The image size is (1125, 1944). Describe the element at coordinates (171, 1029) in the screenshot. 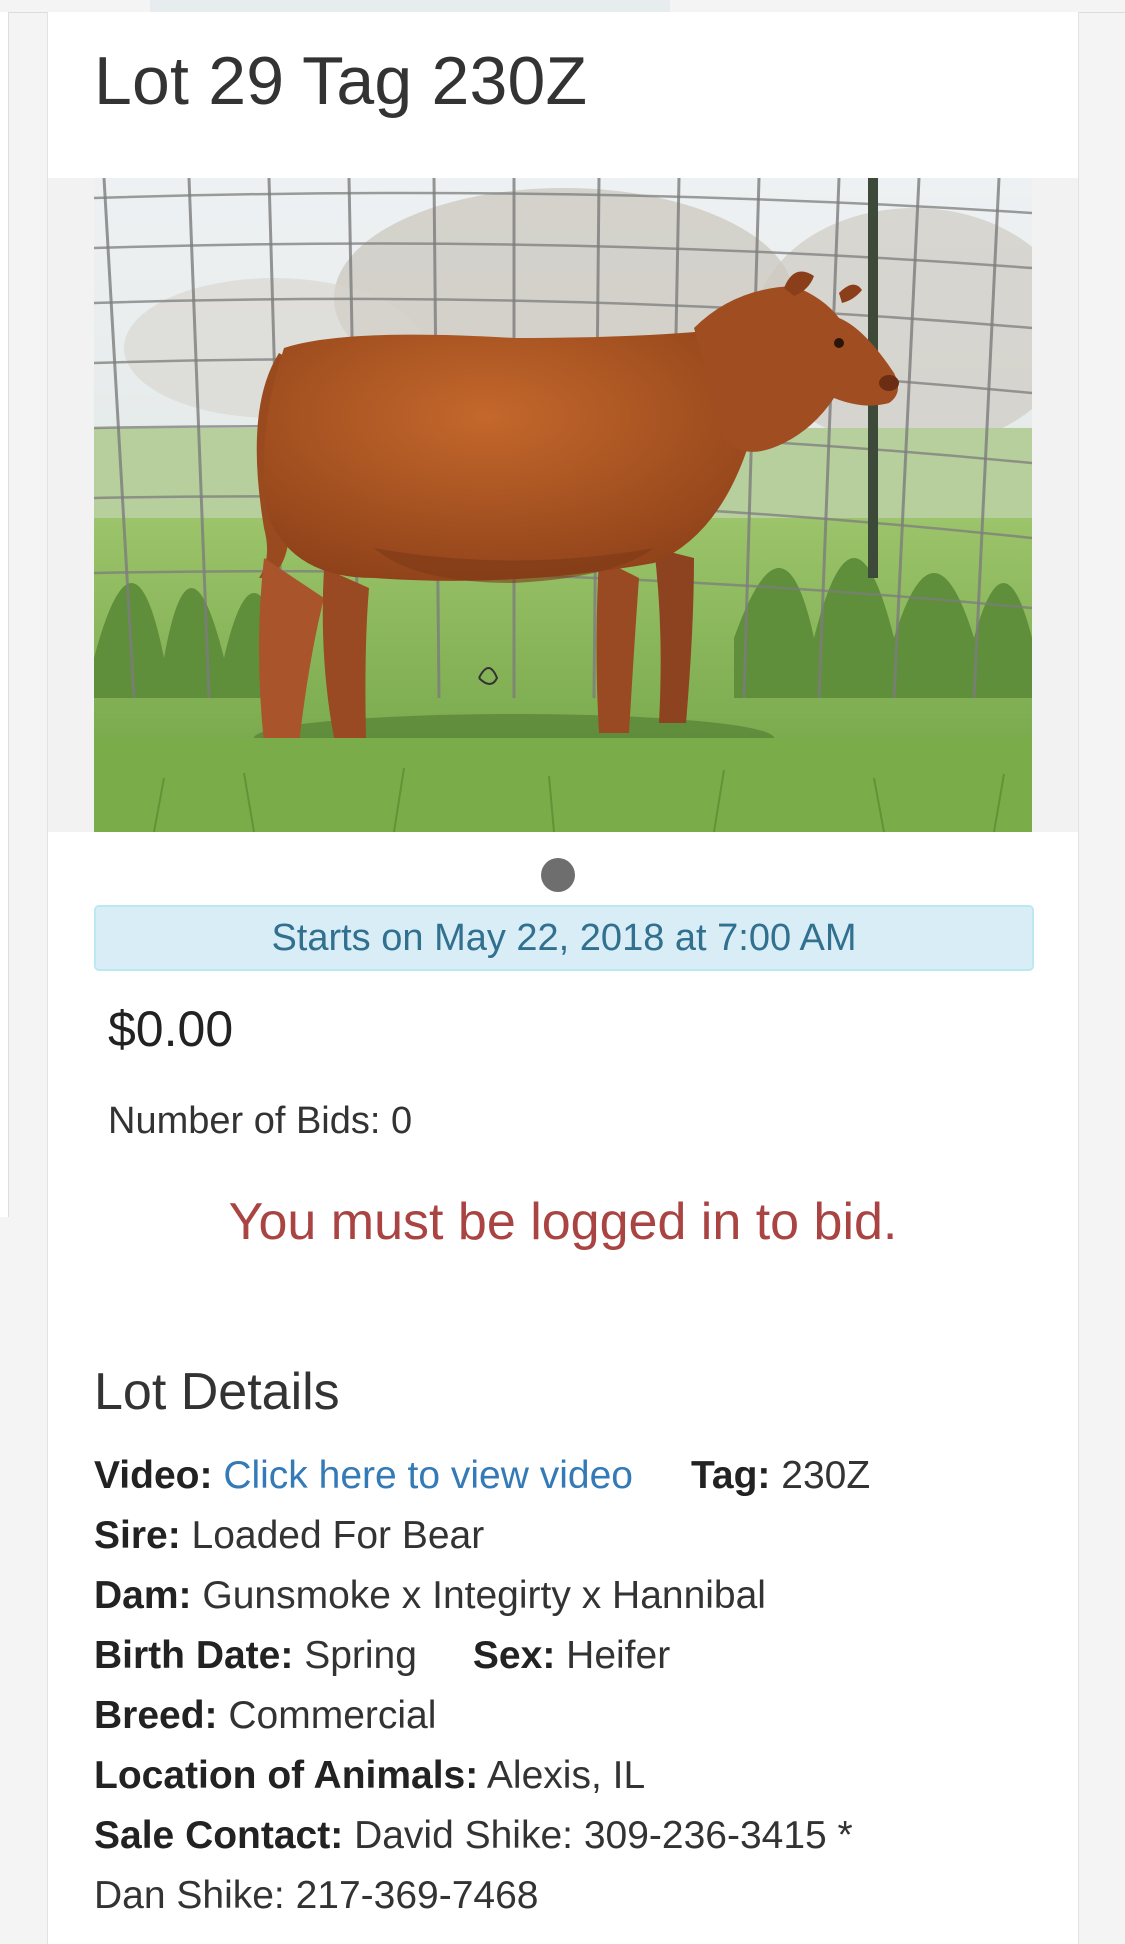

I see `current-price: $0.00` at that location.